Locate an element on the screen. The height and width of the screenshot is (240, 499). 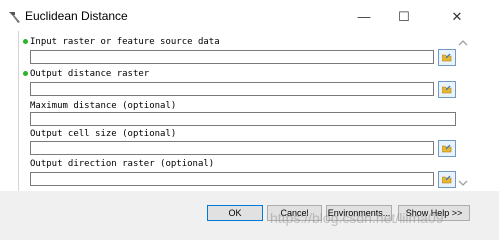
chevron-up-icon is located at coordinates (463, 43).